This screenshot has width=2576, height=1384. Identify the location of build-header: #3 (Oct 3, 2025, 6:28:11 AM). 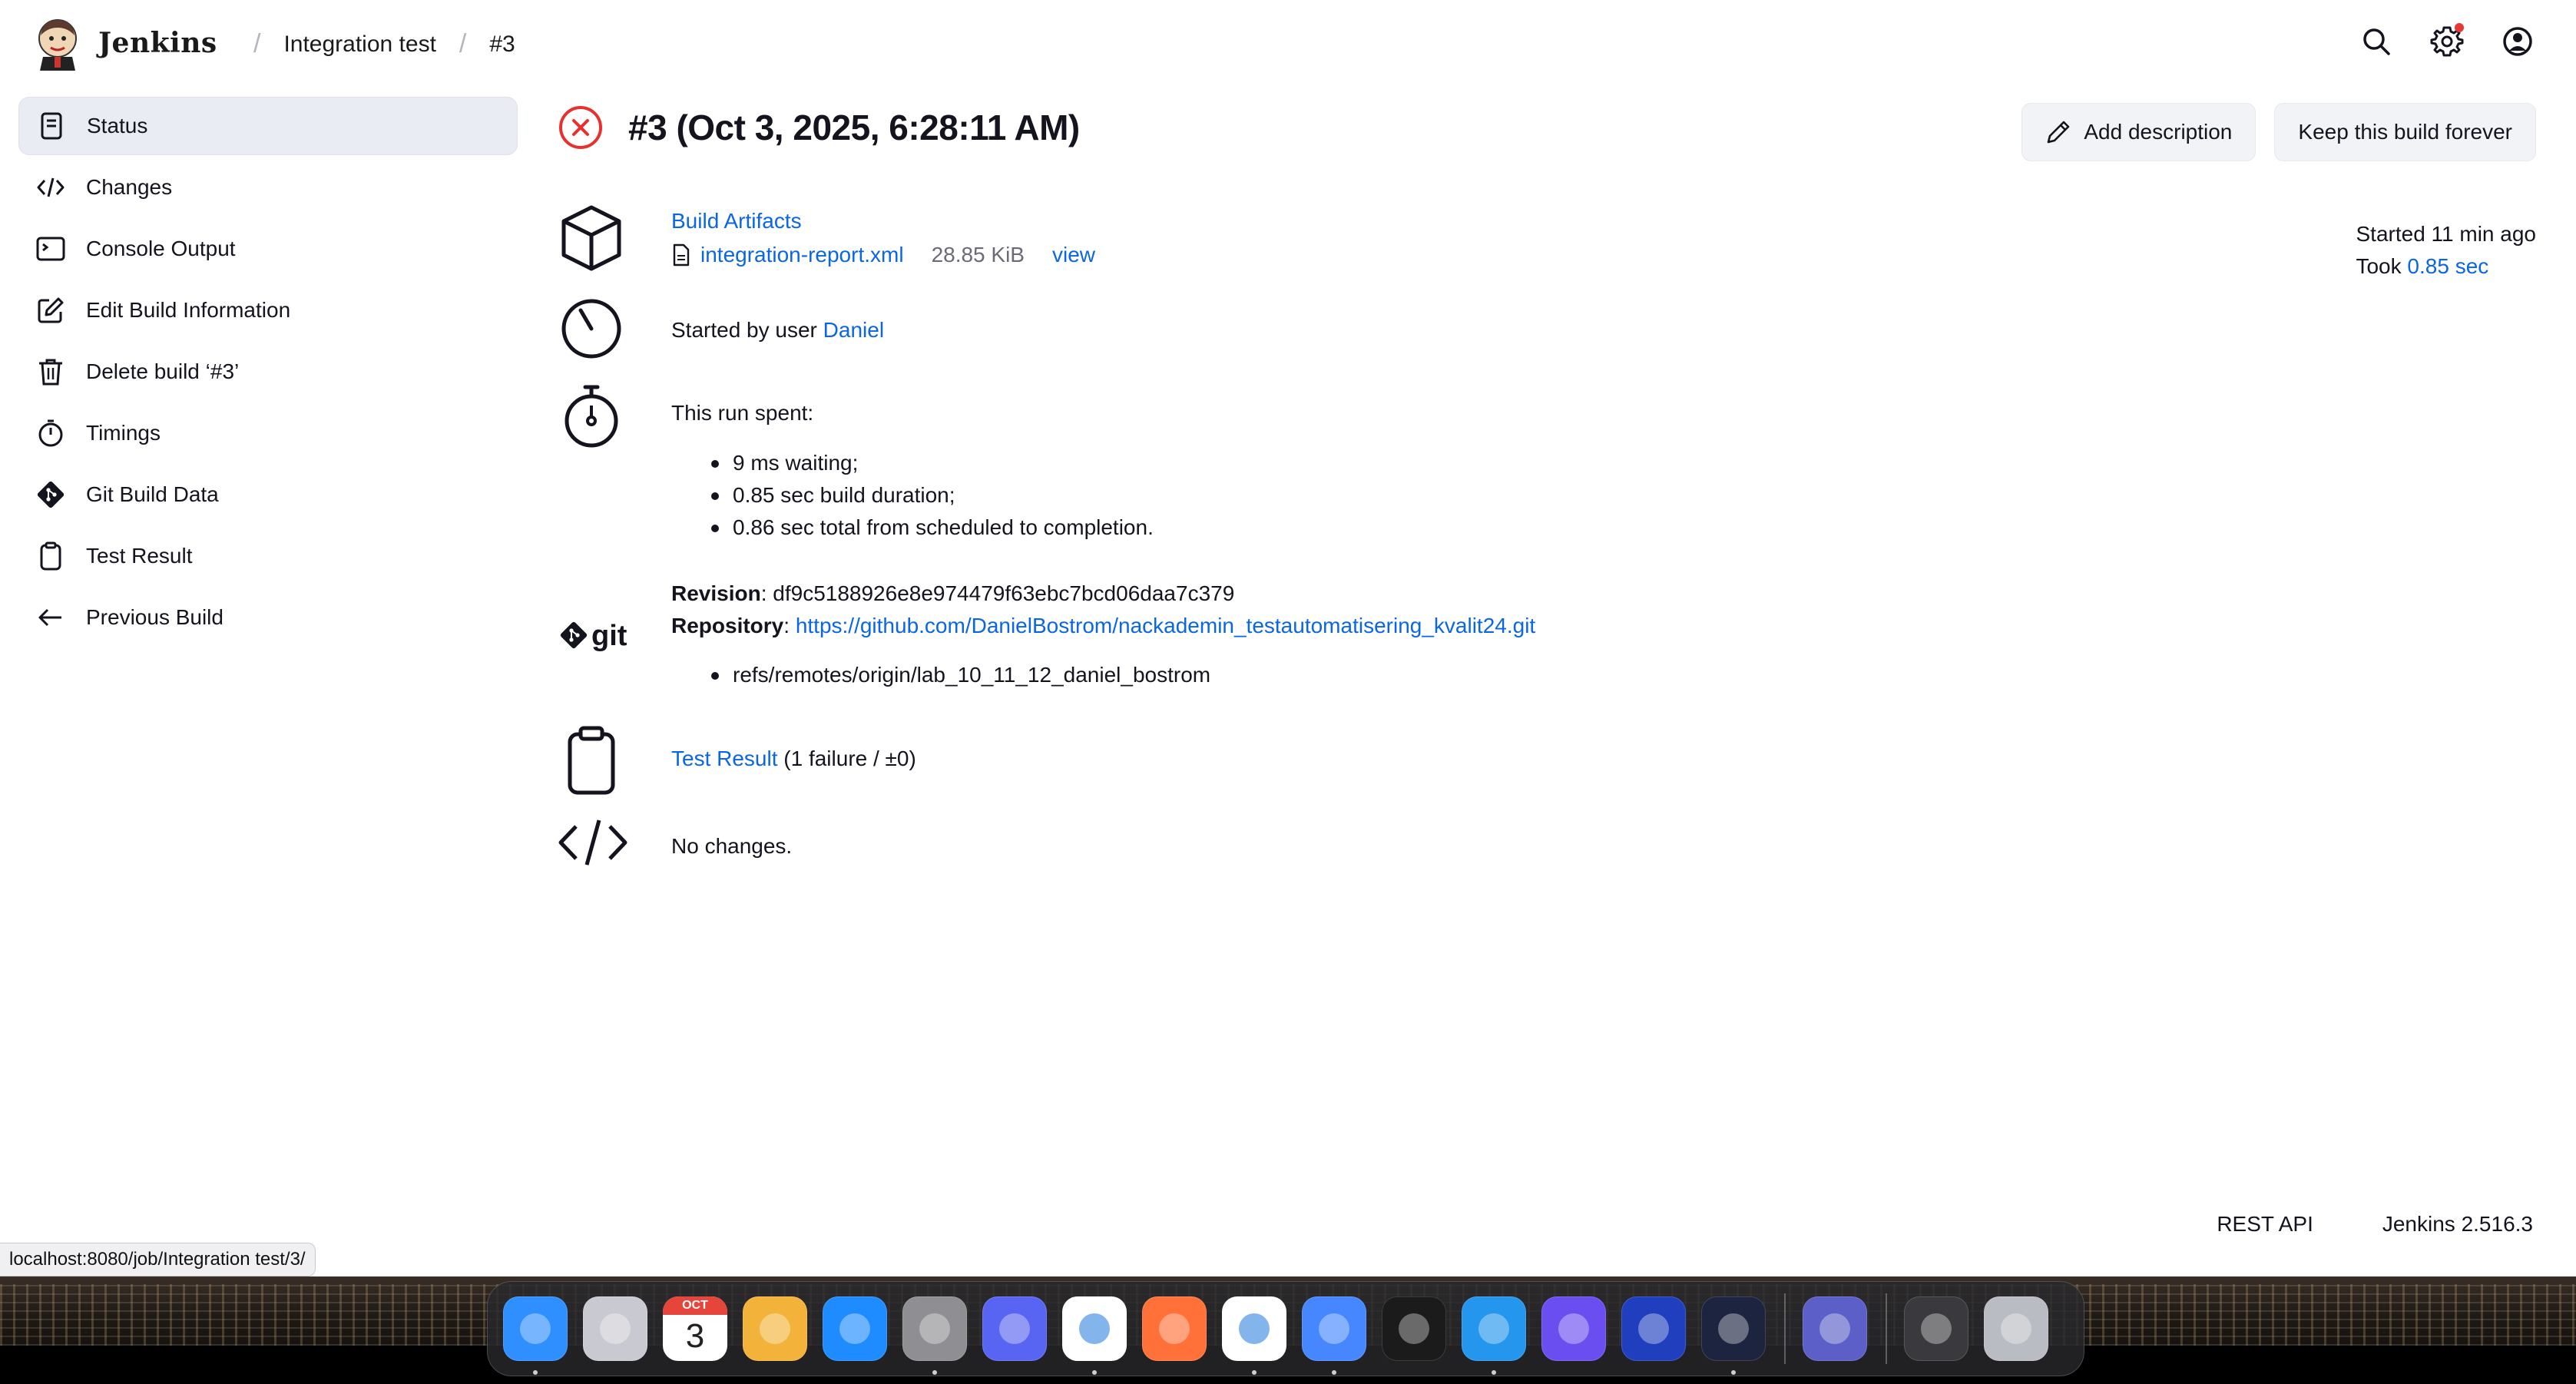
(819, 128).